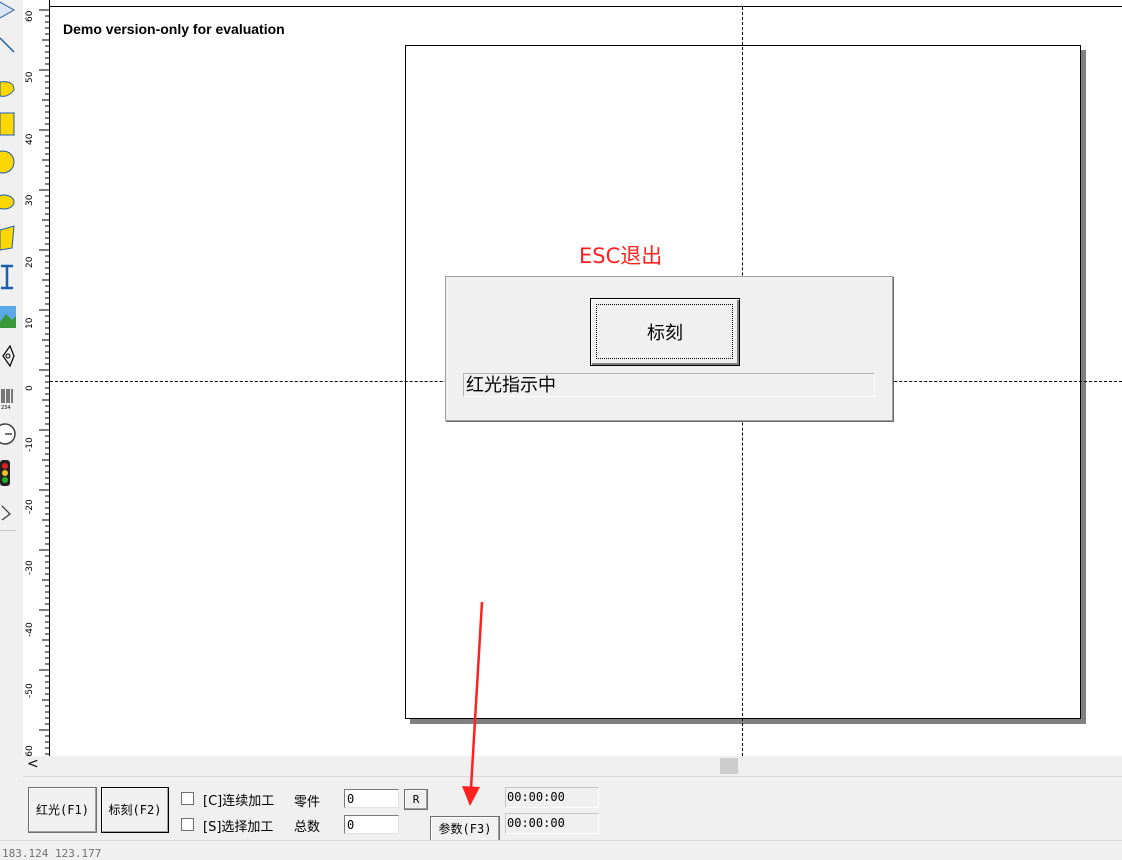 This screenshot has width=1122, height=860. Describe the element at coordinates (30, 323) in the screenshot. I see `ruler-label: 10` at that location.